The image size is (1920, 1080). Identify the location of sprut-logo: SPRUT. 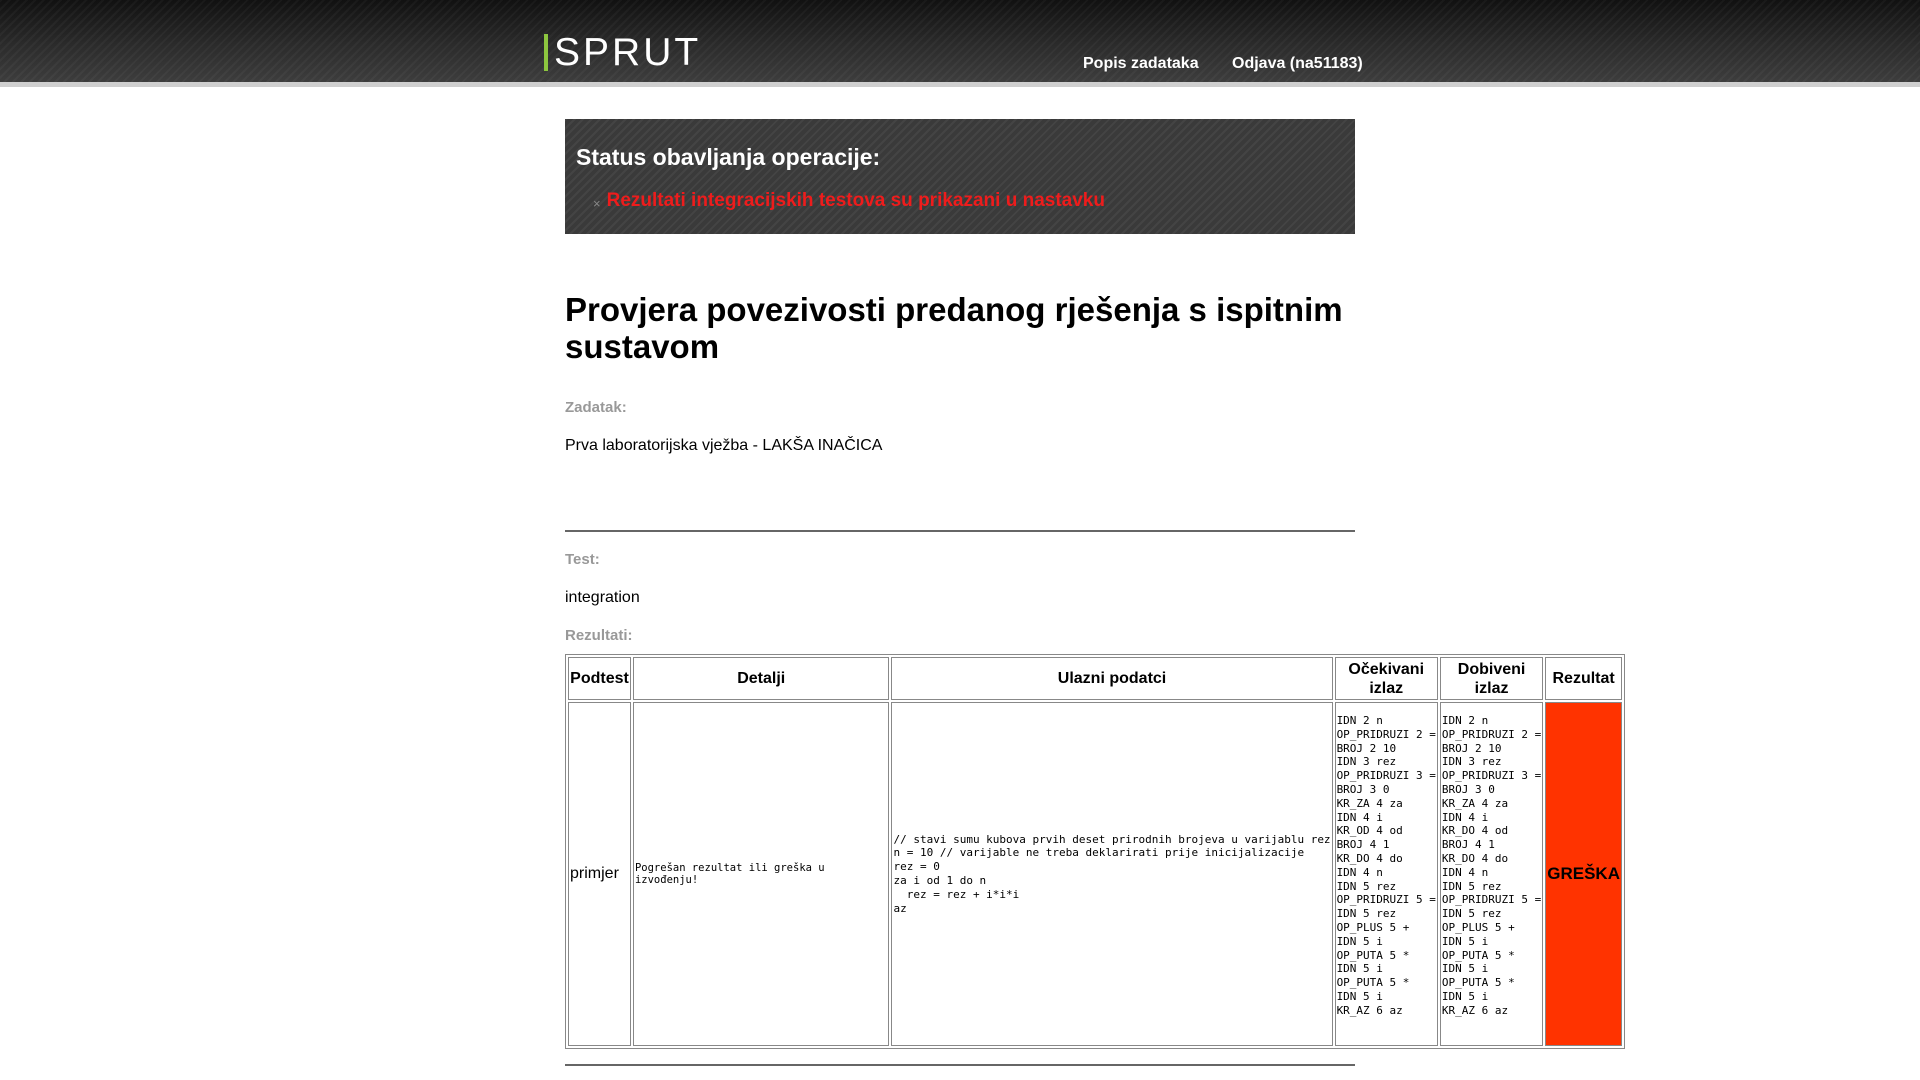
(623, 52).